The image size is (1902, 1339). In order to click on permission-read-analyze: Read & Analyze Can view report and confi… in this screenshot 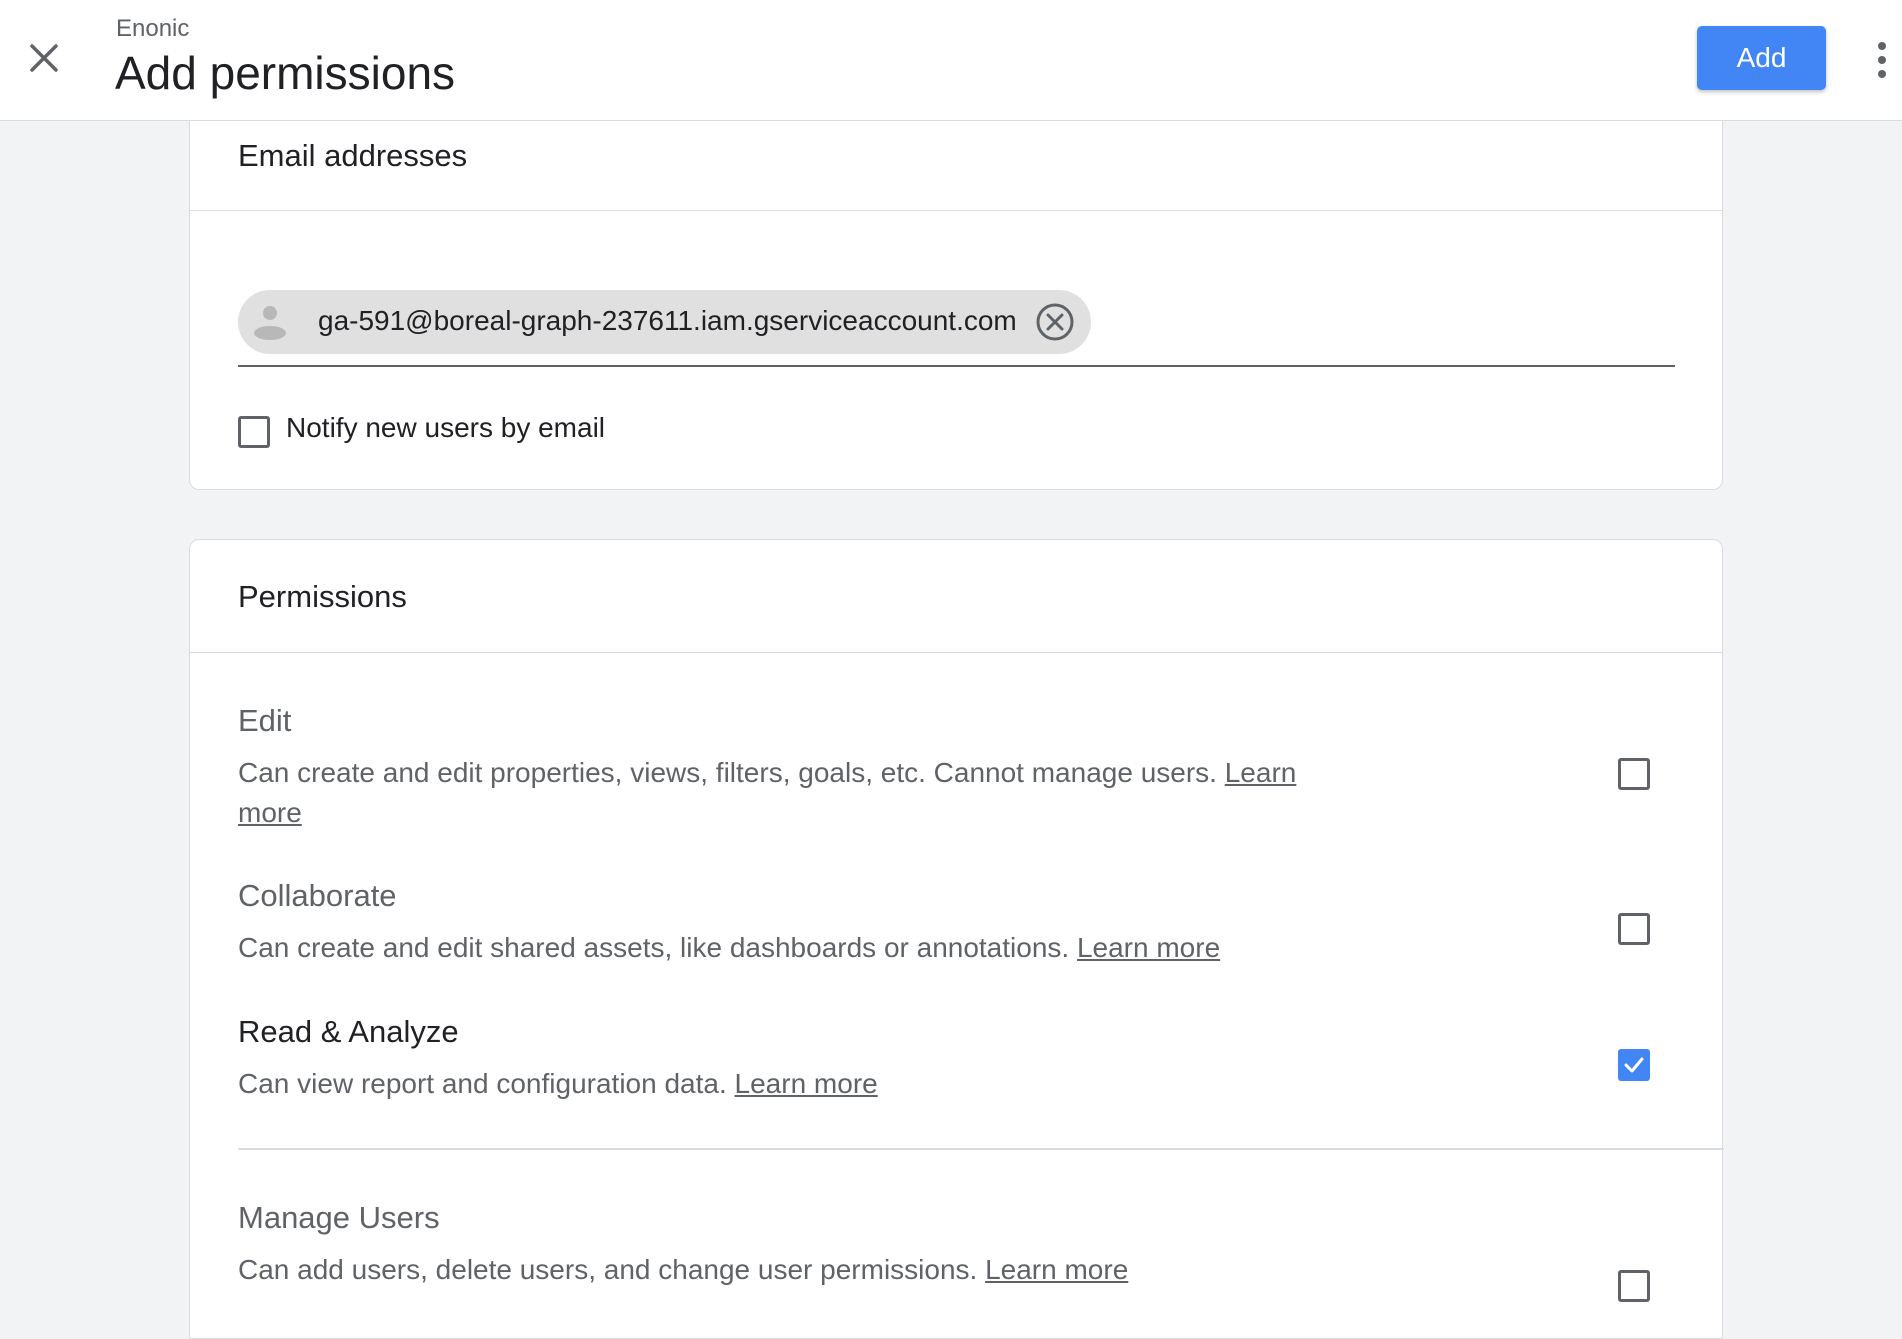, I will do `click(956, 1059)`.